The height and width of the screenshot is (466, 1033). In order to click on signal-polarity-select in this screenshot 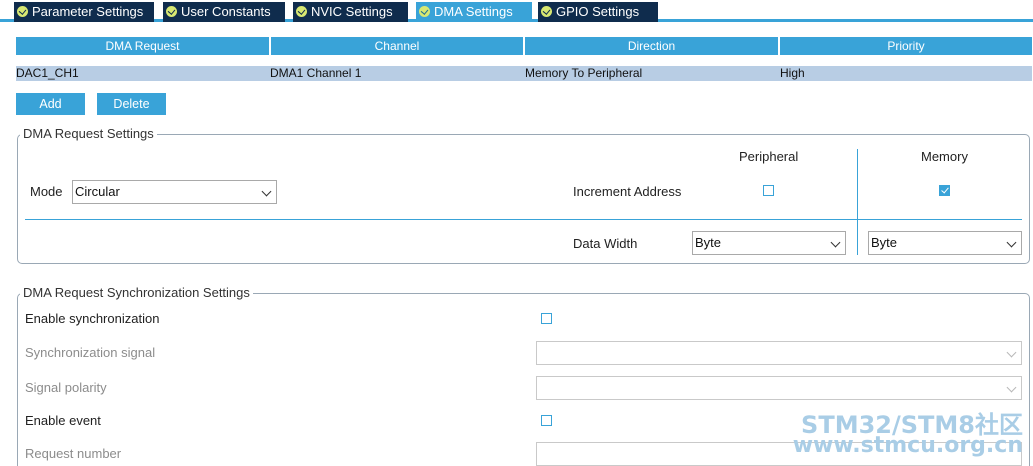, I will do `click(779, 388)`.